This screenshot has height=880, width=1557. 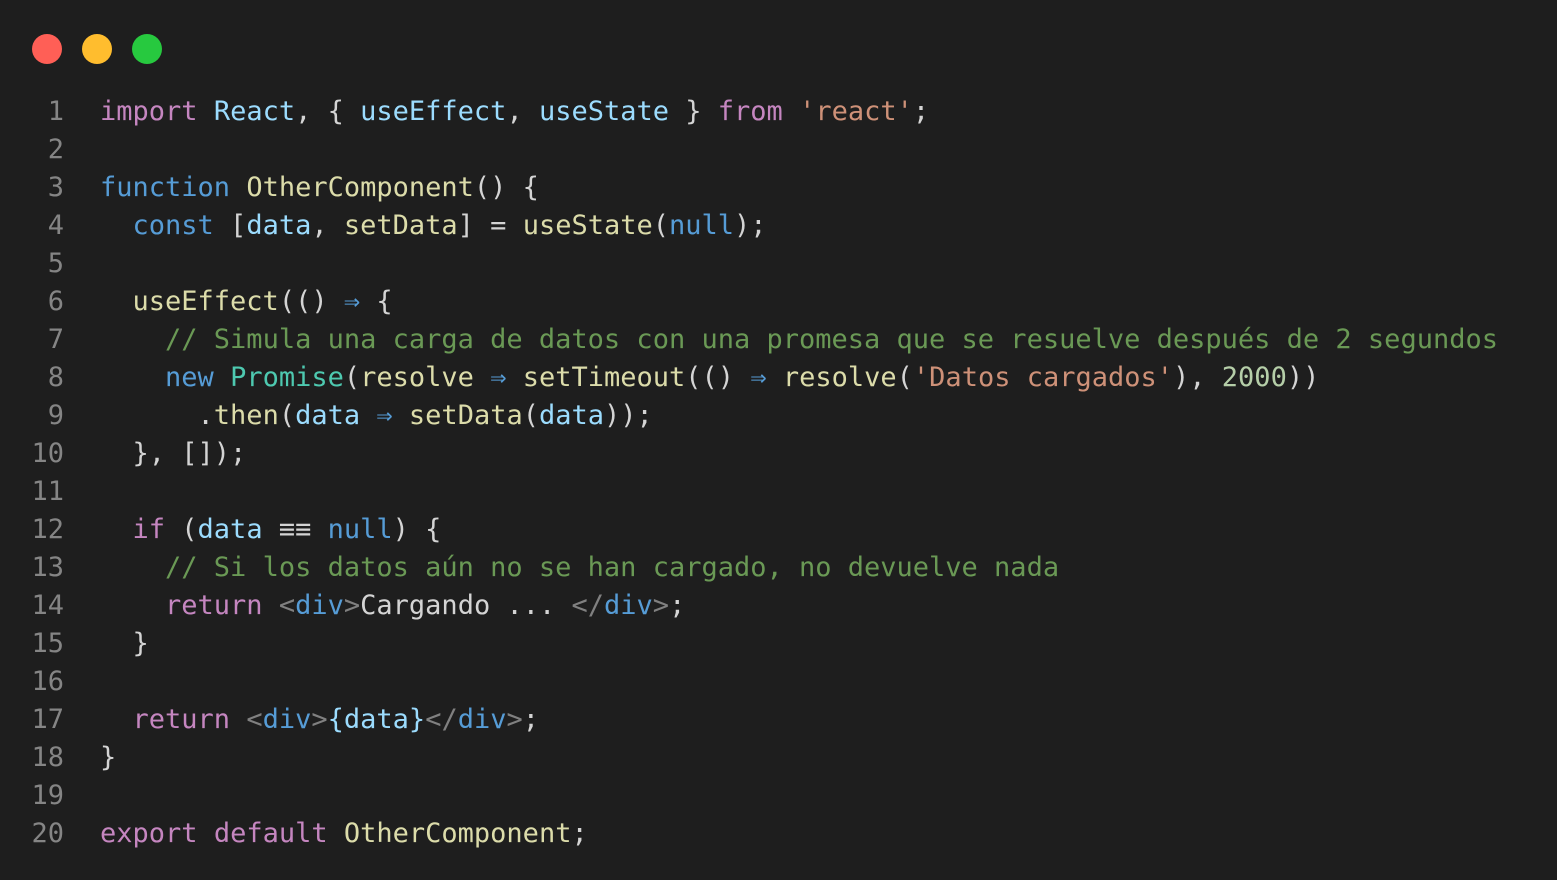 I want to click on code-token: ));, so click(x=628, y=415).